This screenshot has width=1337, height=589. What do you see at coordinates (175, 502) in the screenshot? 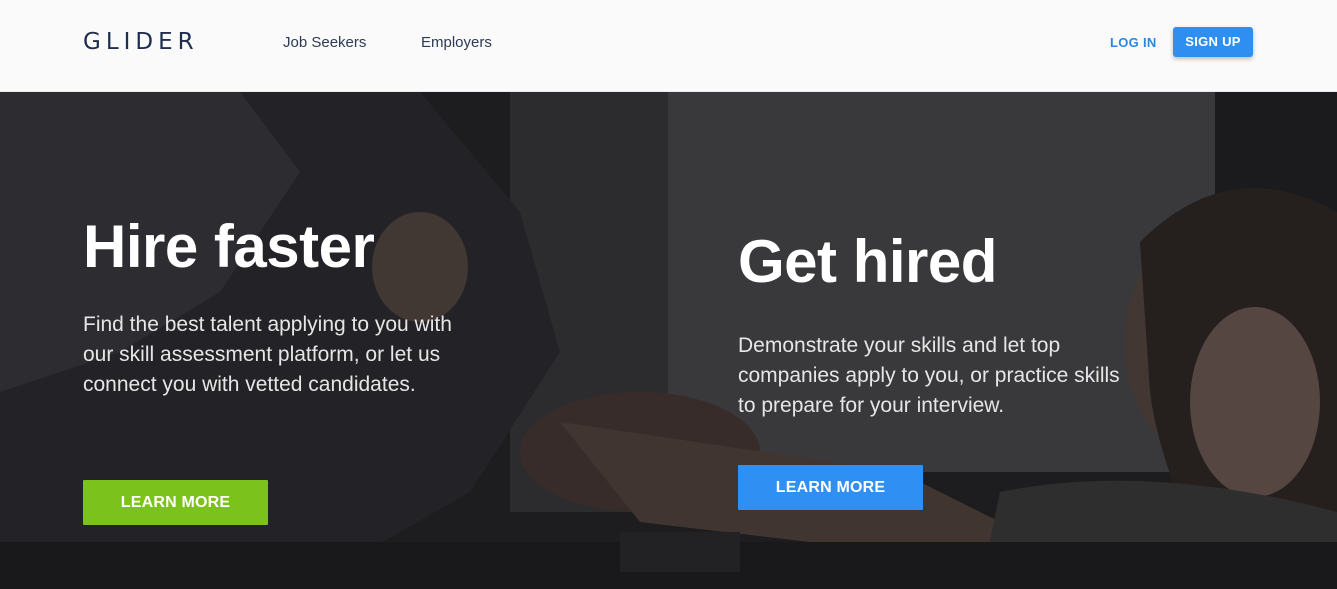
I see `employers-learn-more-button: LEARN MORE` at bounding box center [175, 502].